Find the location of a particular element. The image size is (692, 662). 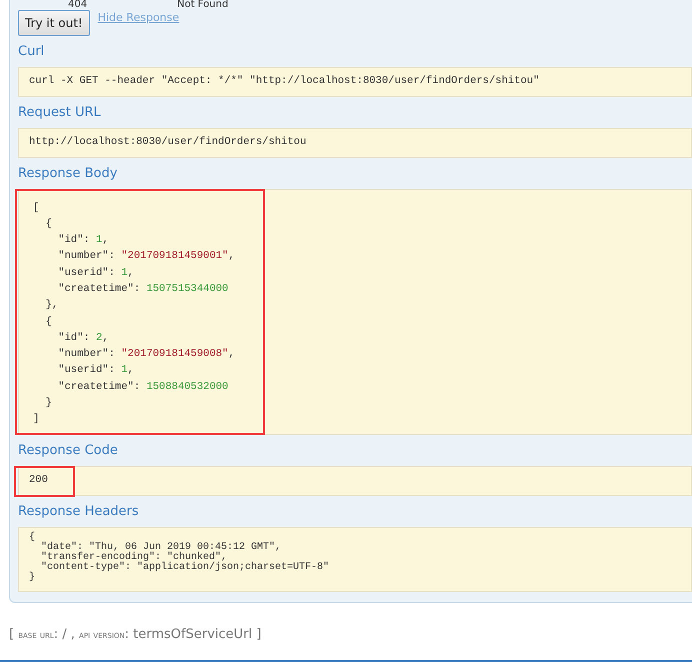

json-line: } is located at coordinates (48, 404).